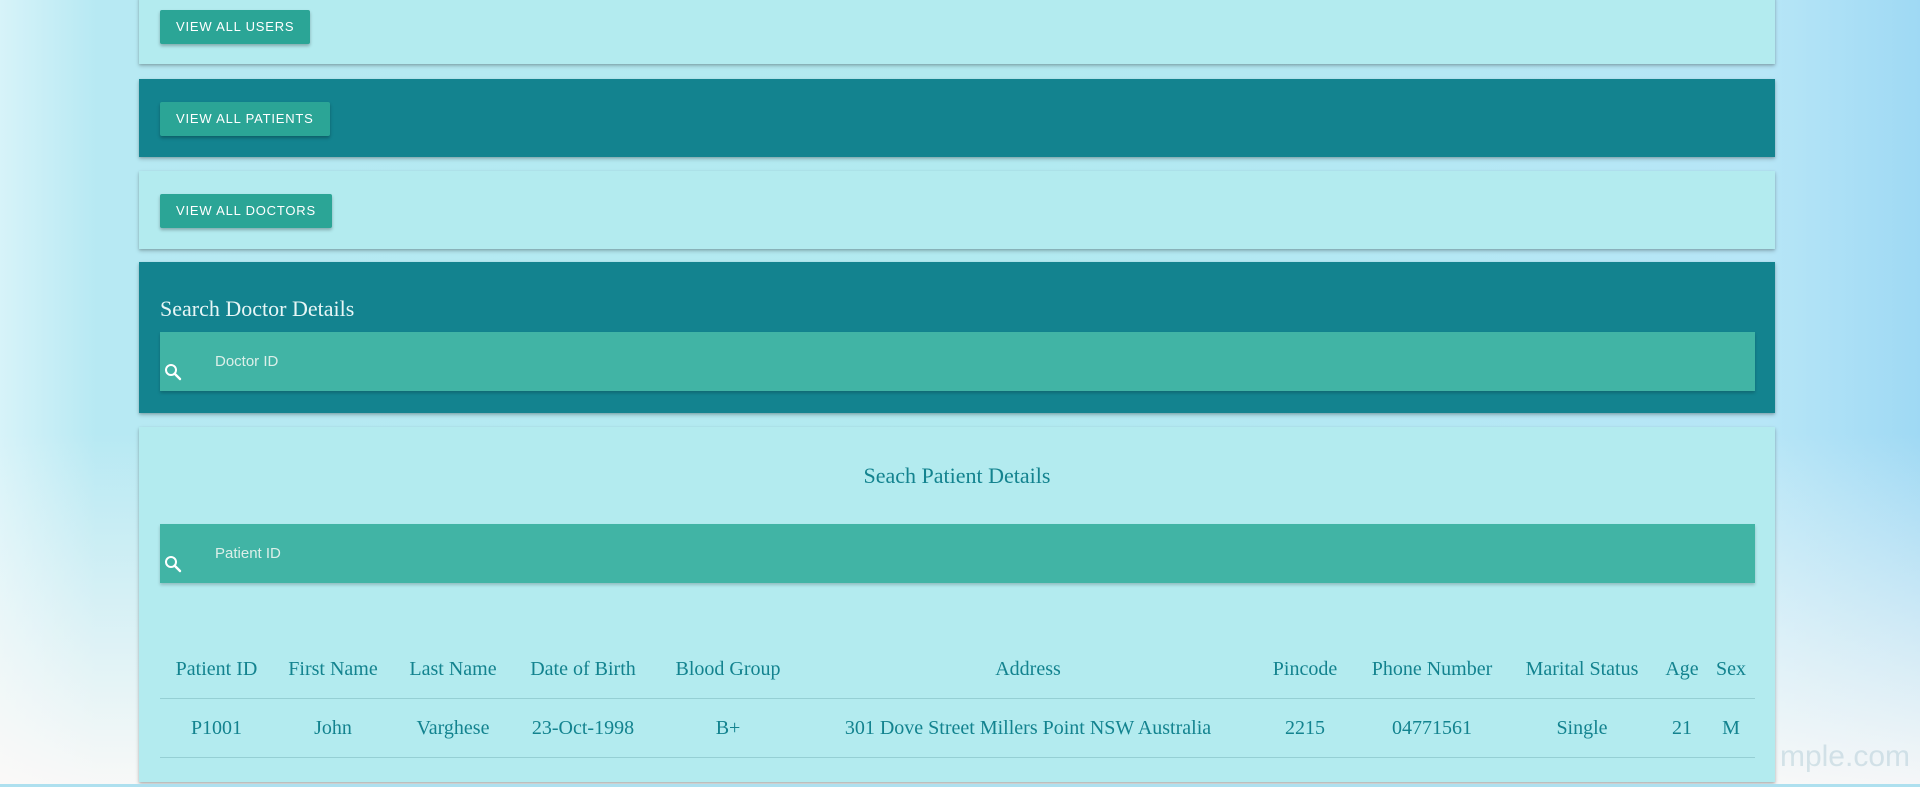 This screenshot has height=787, width=1920. I want to click on column-header-phone-number: Phone Number, so click(1432, 669).